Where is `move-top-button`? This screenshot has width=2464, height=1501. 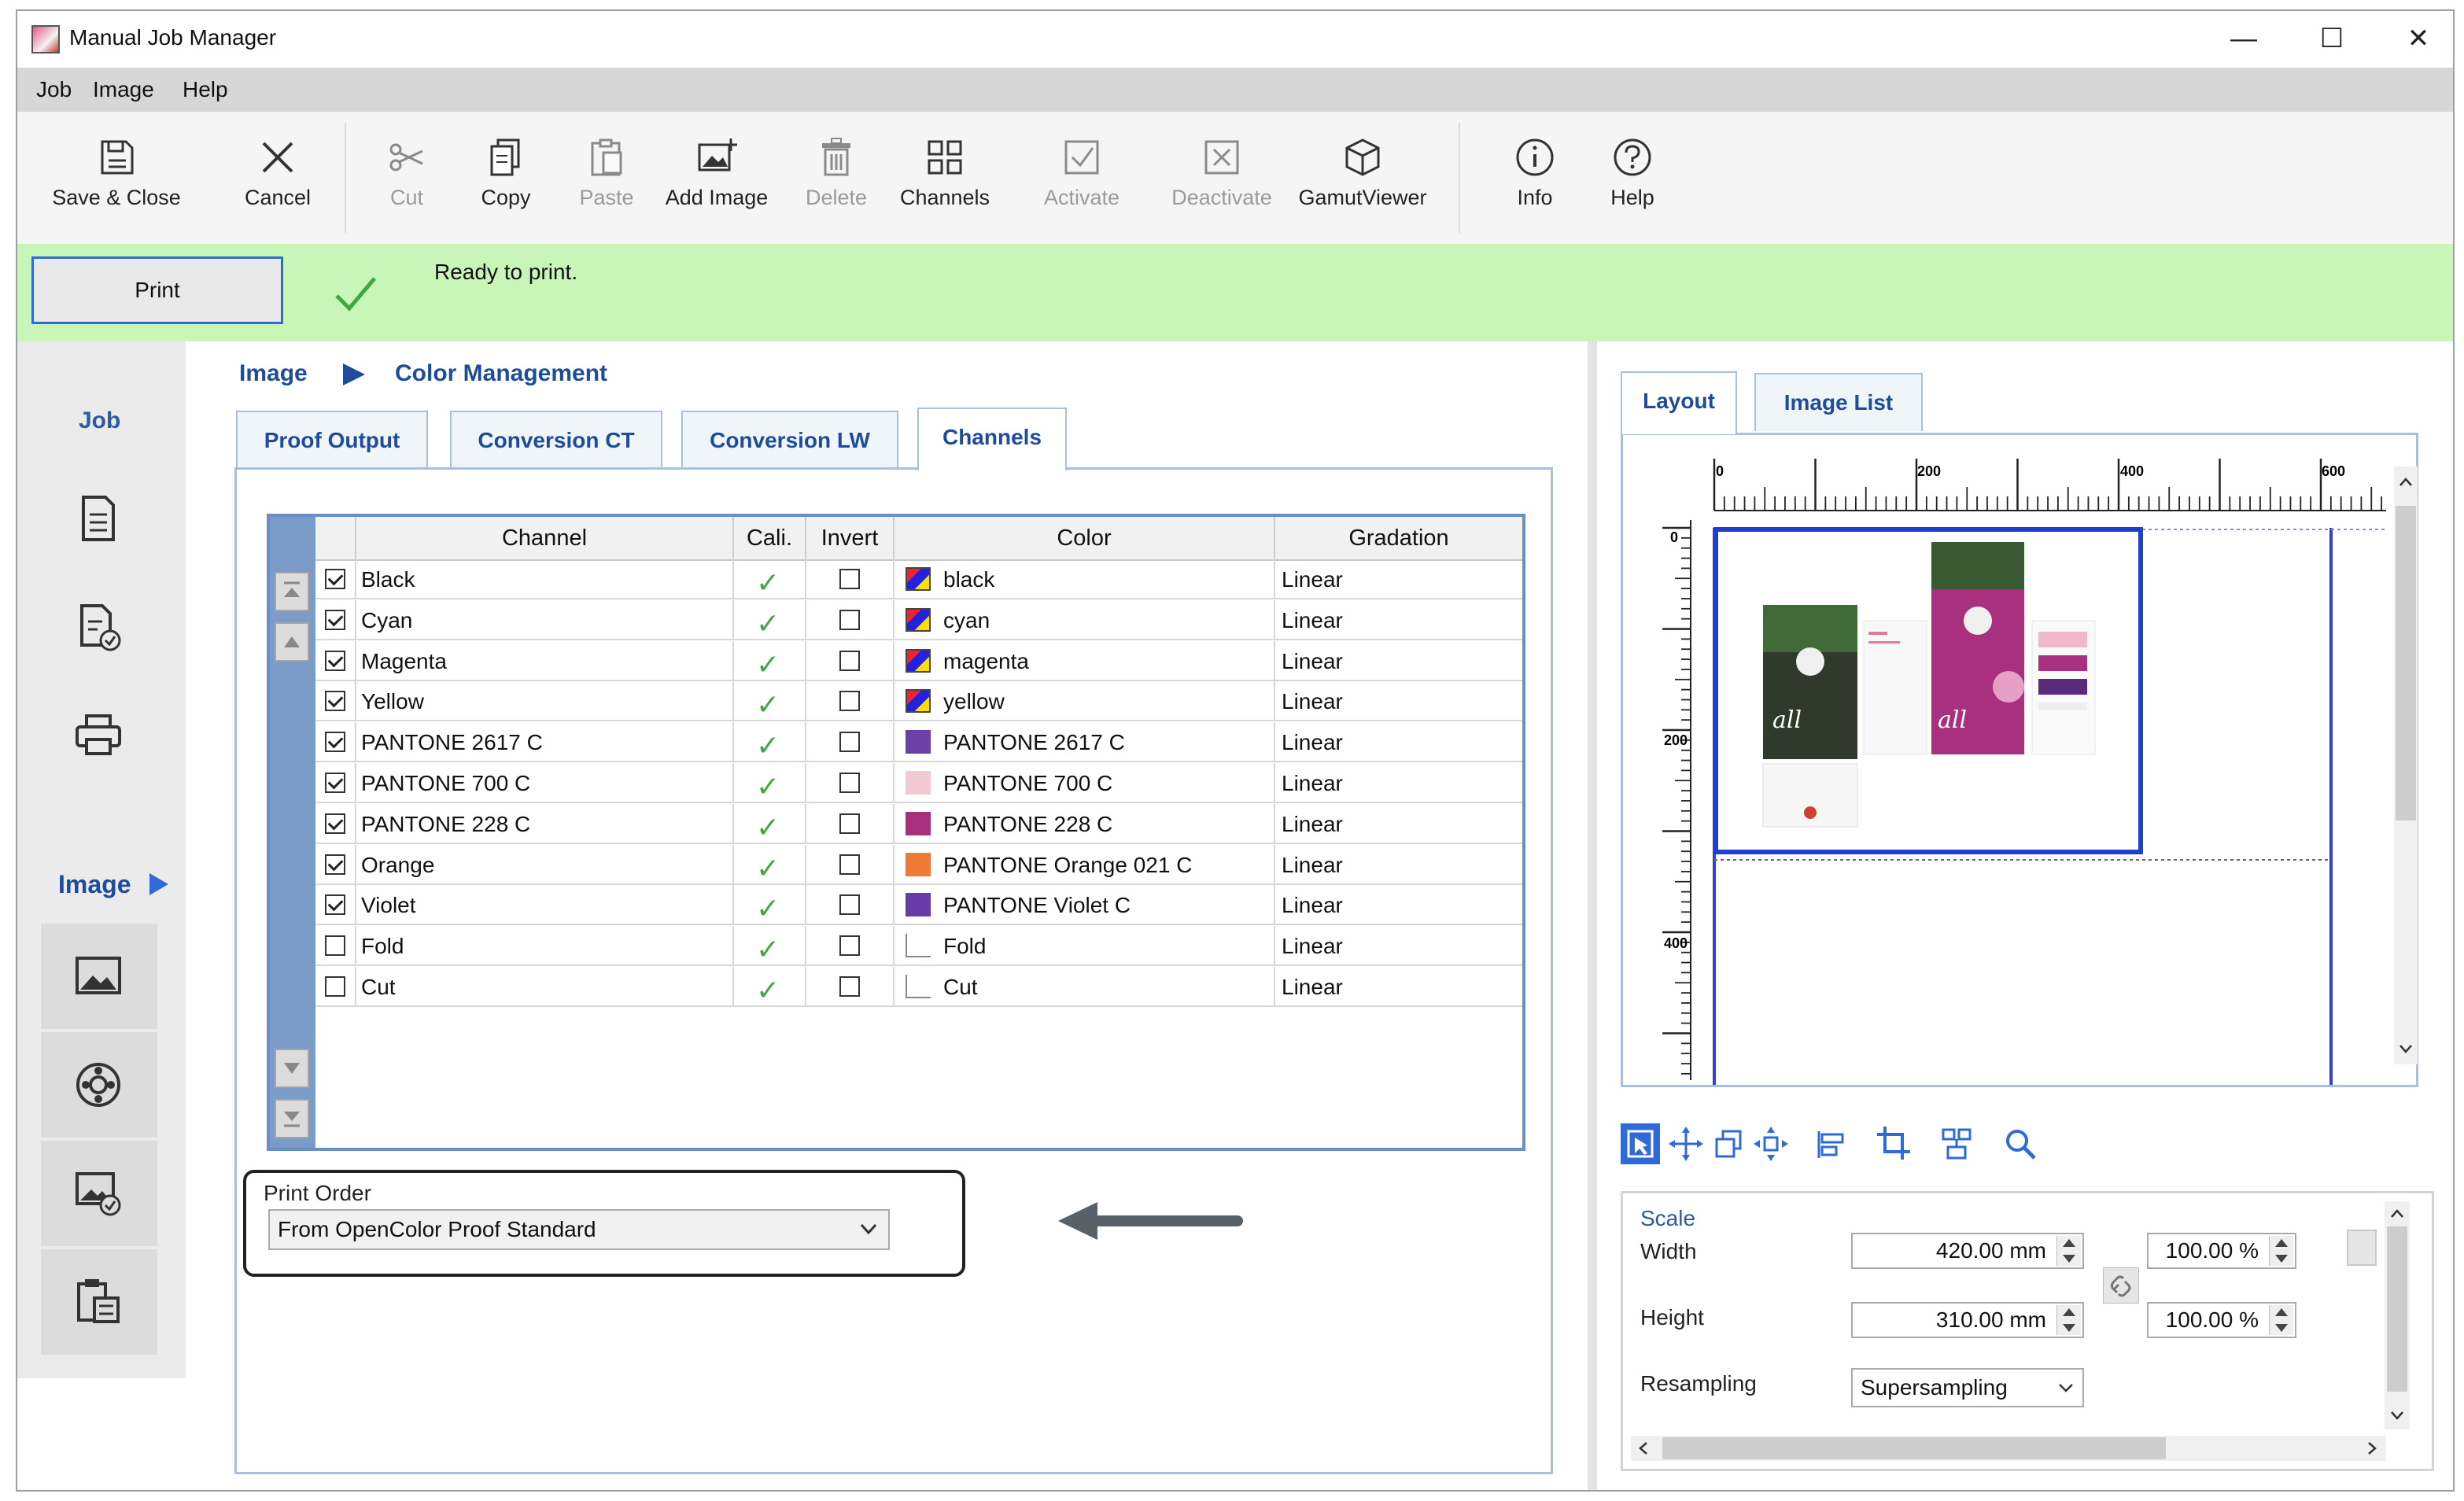
move-top-button is located at coordinates (292, 591).